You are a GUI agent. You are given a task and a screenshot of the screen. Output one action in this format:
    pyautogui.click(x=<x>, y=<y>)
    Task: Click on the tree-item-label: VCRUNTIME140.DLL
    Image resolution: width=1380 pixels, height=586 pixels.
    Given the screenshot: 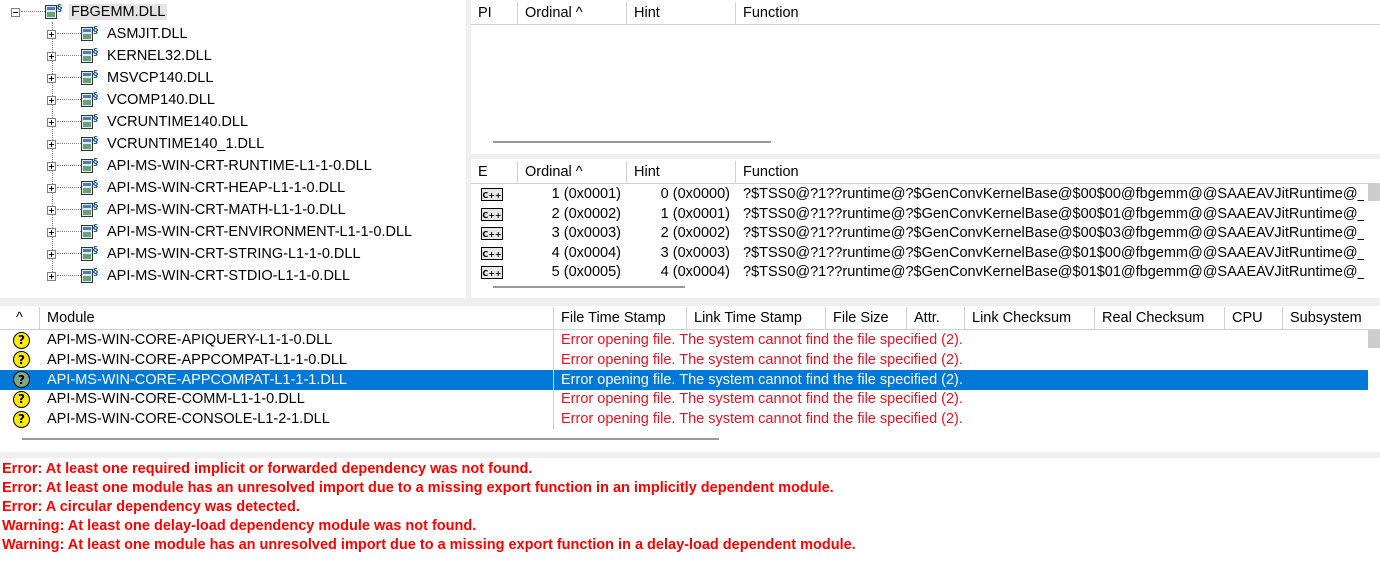 What is the action you would take?
    pyautogui.click(x=178, y=122)
    